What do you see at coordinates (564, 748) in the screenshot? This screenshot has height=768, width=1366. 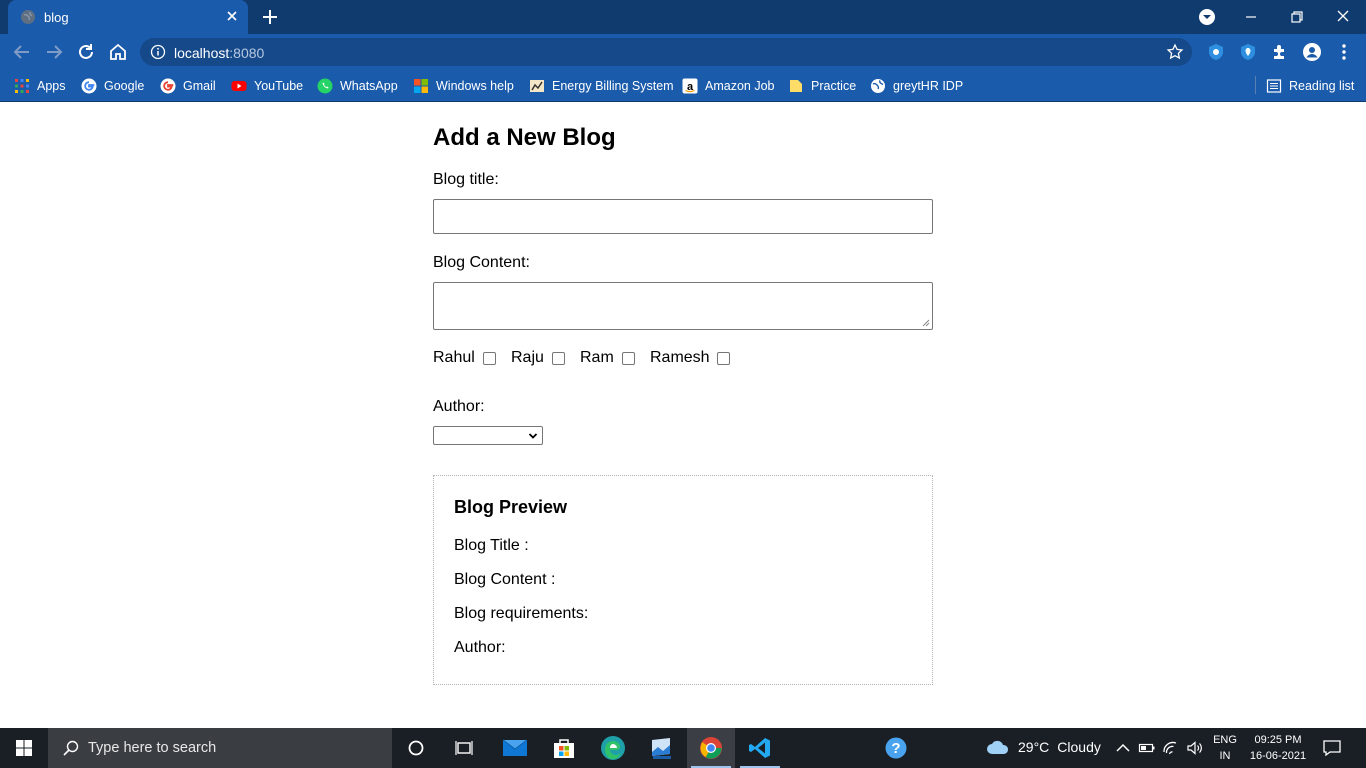 I see `taskbar-store` at bounding box center [564, 748].